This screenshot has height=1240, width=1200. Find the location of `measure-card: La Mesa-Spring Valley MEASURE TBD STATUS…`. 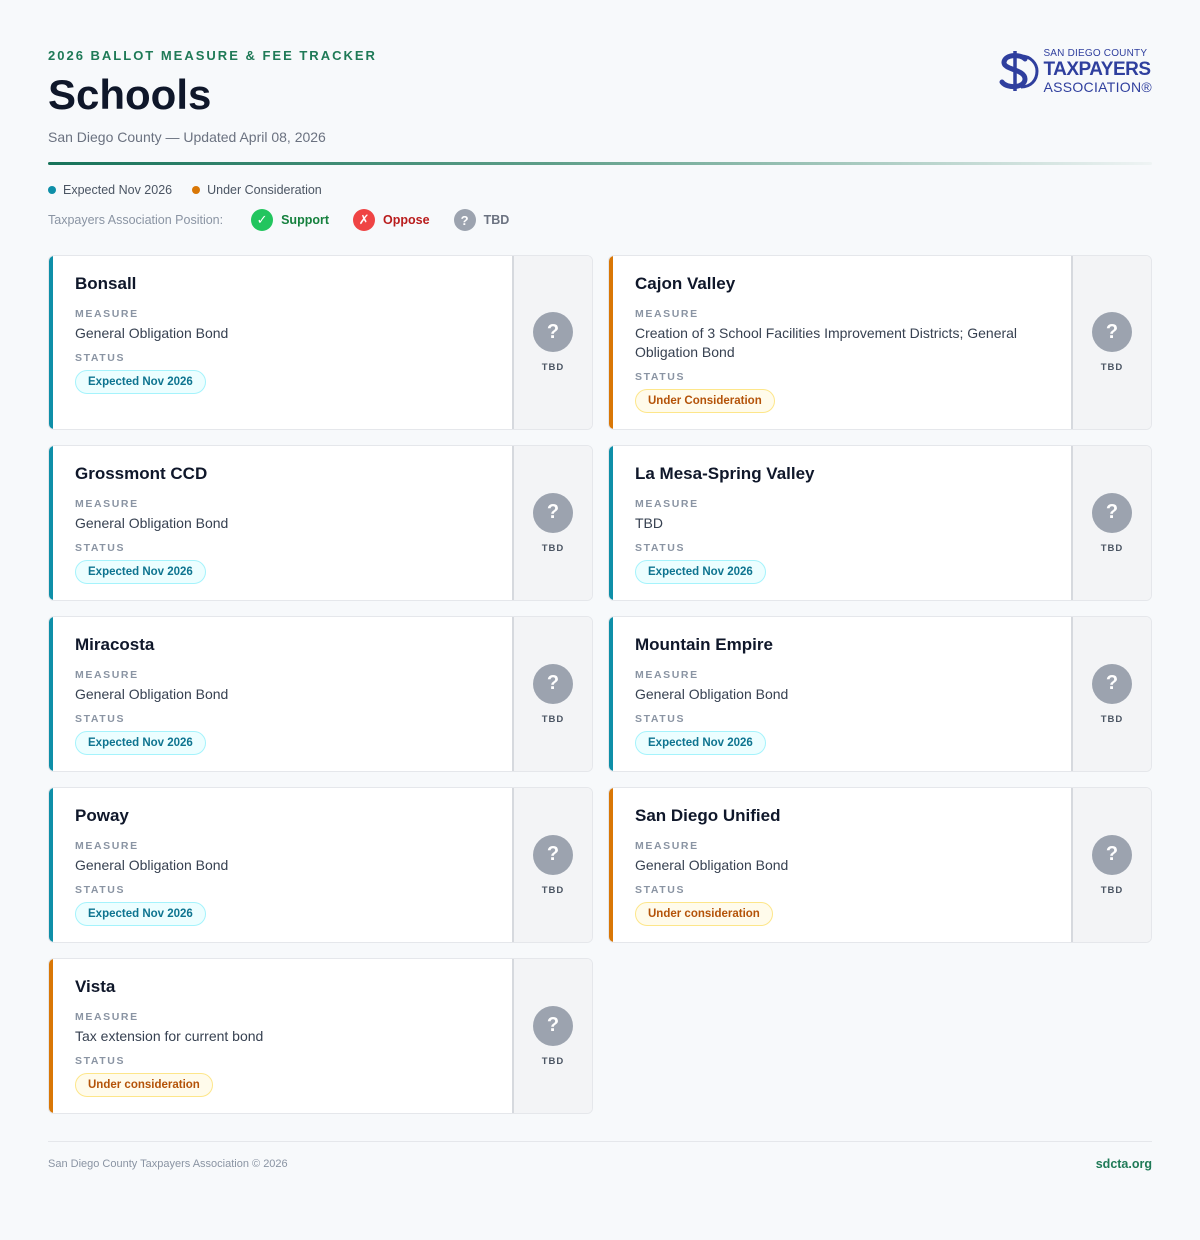

measure-card: La Mesa-Spring Valley MEASURE TBD STATUS… is located at coordinates (880, 523).